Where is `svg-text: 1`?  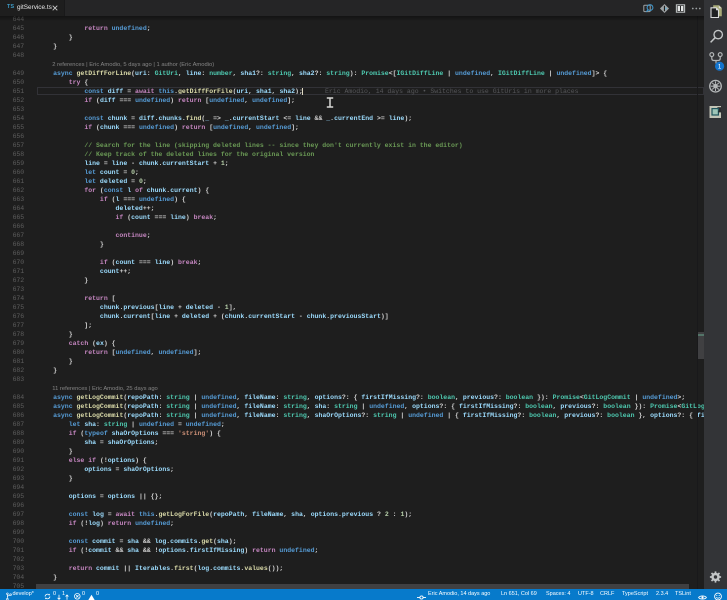 svg-text: 1 is located at coordinates (720, 66).